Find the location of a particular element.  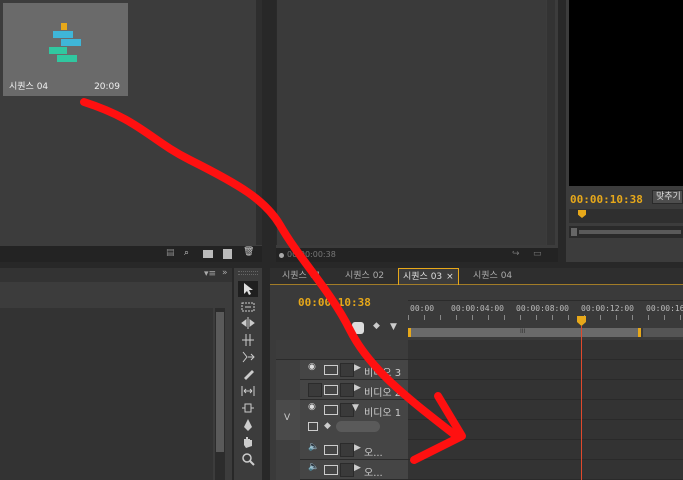

track-name: 비디오 2 is located at coordinates (383, 393).